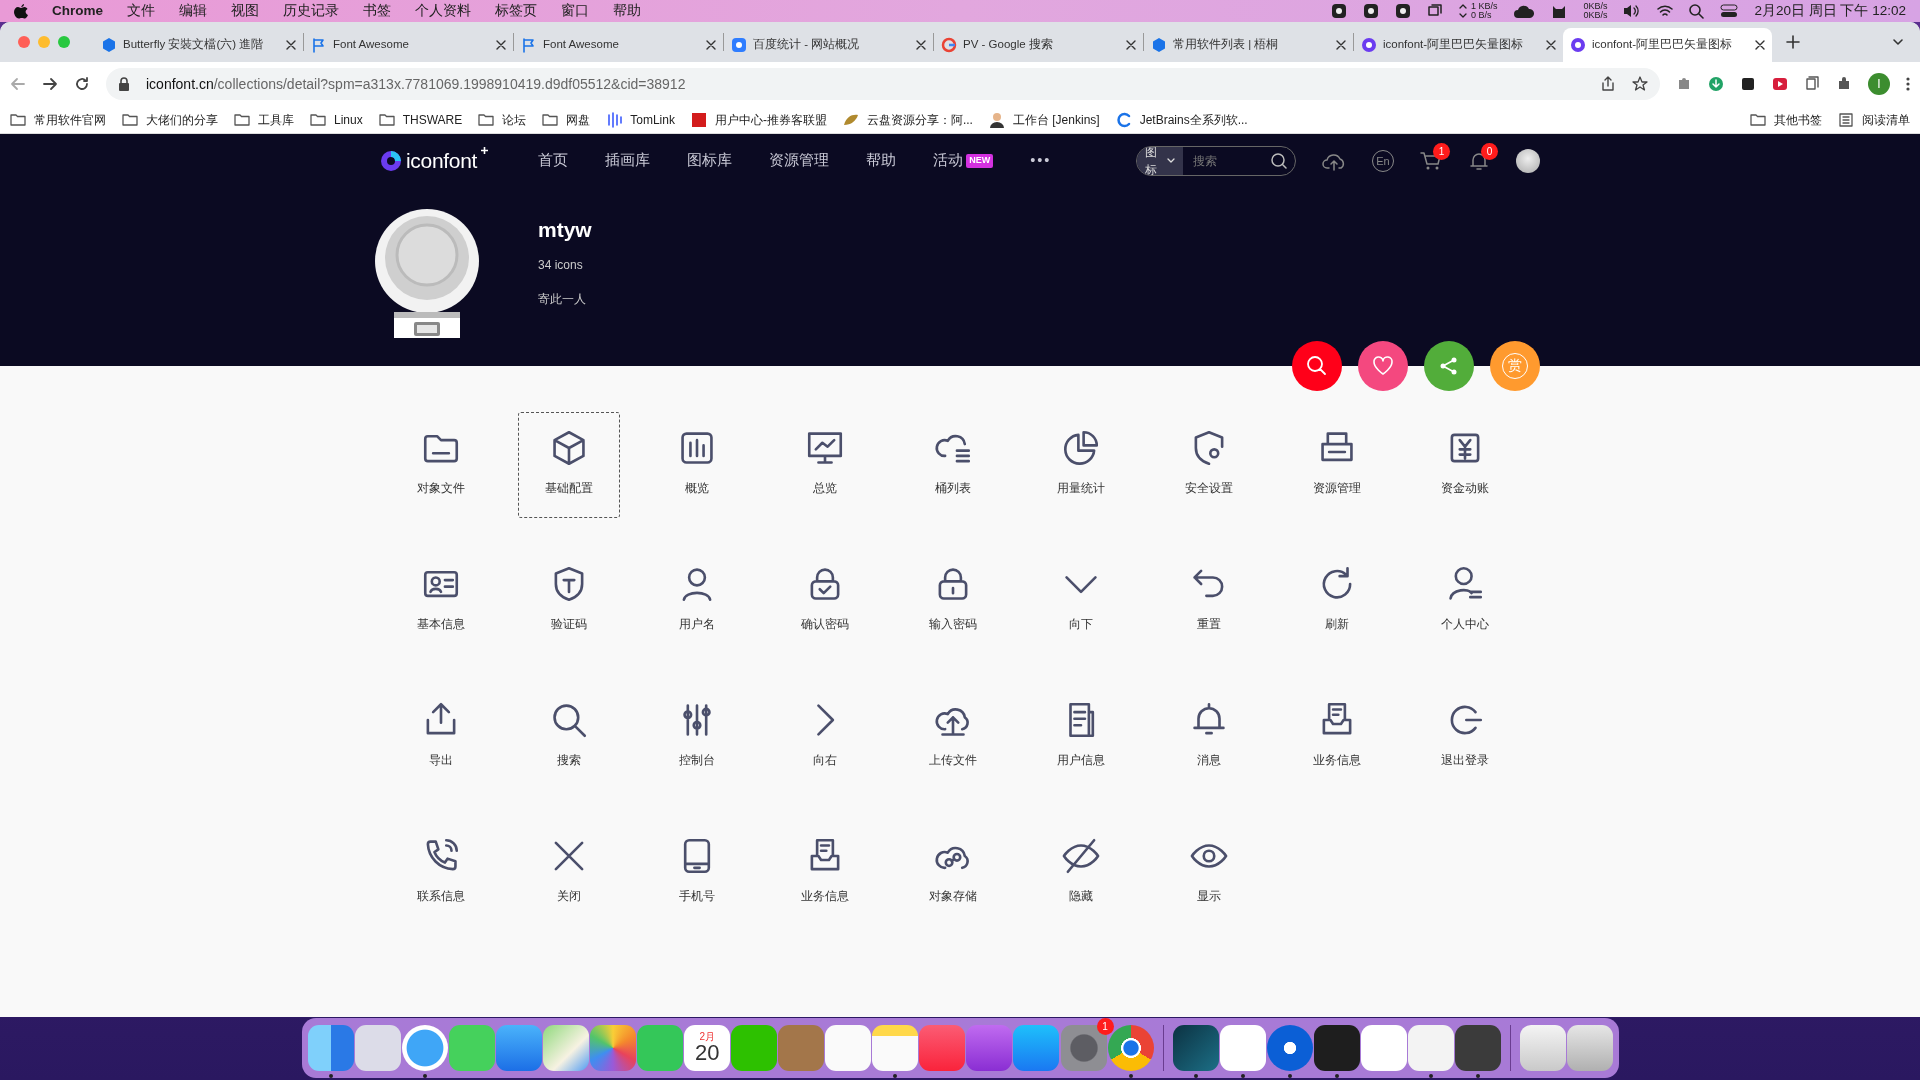  What do you see at coordinates (377, 11) in the screenshot?
I see `menu-item: 书签` at bounding box center [377, 11].